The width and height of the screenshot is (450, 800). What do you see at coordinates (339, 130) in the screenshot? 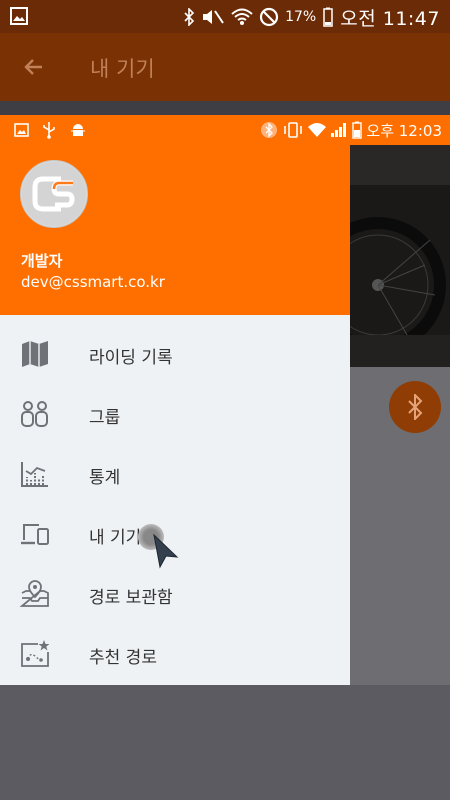
I see `signal-icon` at bounding box center [339, 130].